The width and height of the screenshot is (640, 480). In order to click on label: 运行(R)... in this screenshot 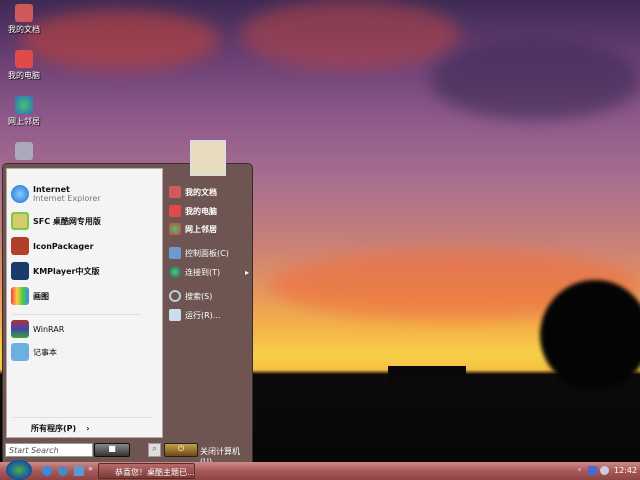, I will do `click(203, 315)`.